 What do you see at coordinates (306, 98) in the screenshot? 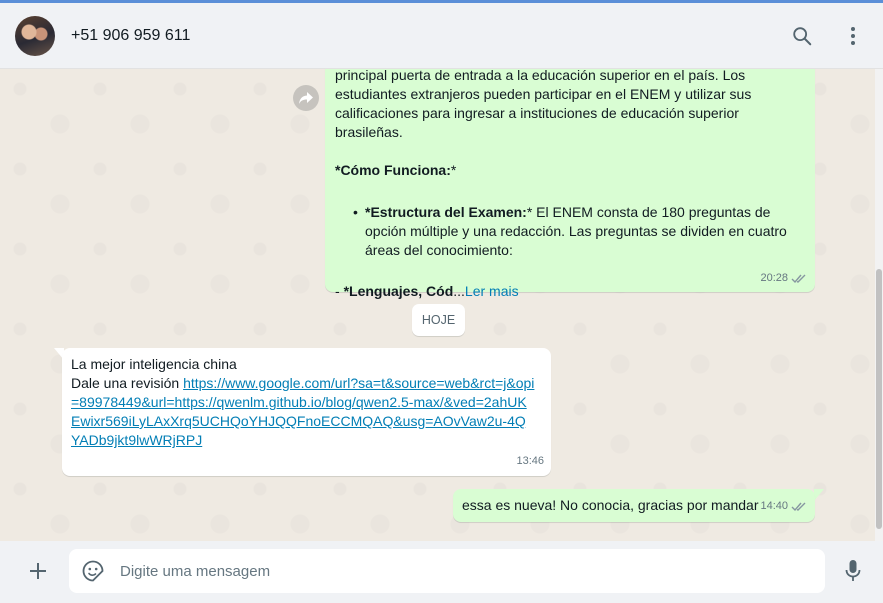
I see `forward-icon` at bounding box center [306, 98].